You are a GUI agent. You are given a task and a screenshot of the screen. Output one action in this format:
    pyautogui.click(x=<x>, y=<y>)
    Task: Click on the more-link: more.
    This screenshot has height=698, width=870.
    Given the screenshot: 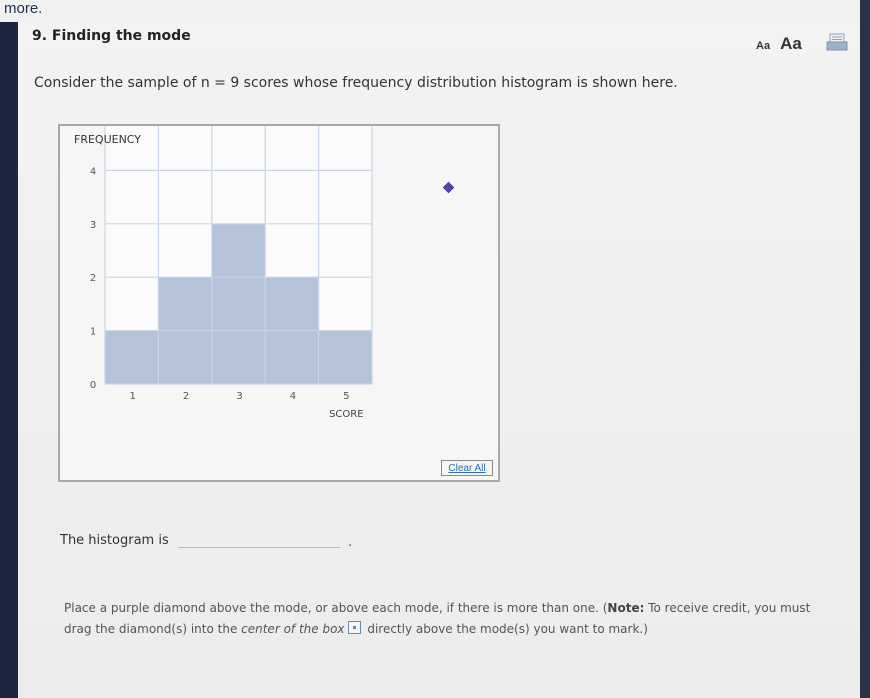 What is the action you would take?
    pyautogui.click(x=23, y=8)
    